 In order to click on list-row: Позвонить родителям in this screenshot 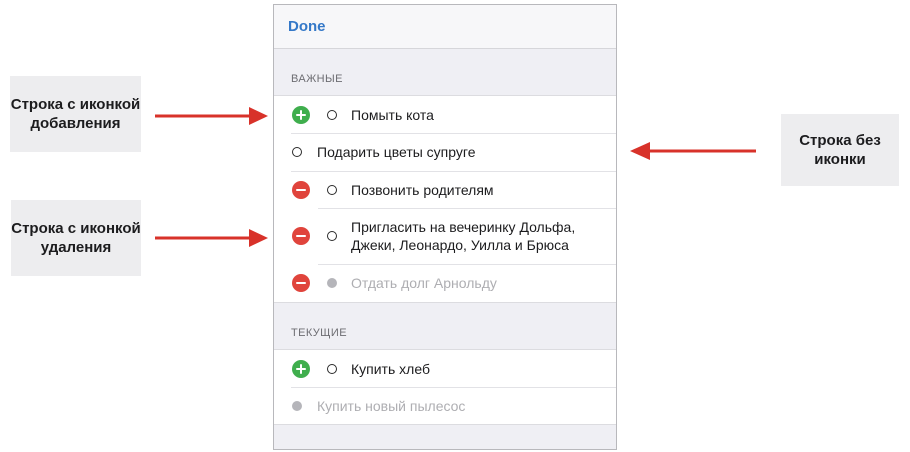, I will do `click(445, 189)`.